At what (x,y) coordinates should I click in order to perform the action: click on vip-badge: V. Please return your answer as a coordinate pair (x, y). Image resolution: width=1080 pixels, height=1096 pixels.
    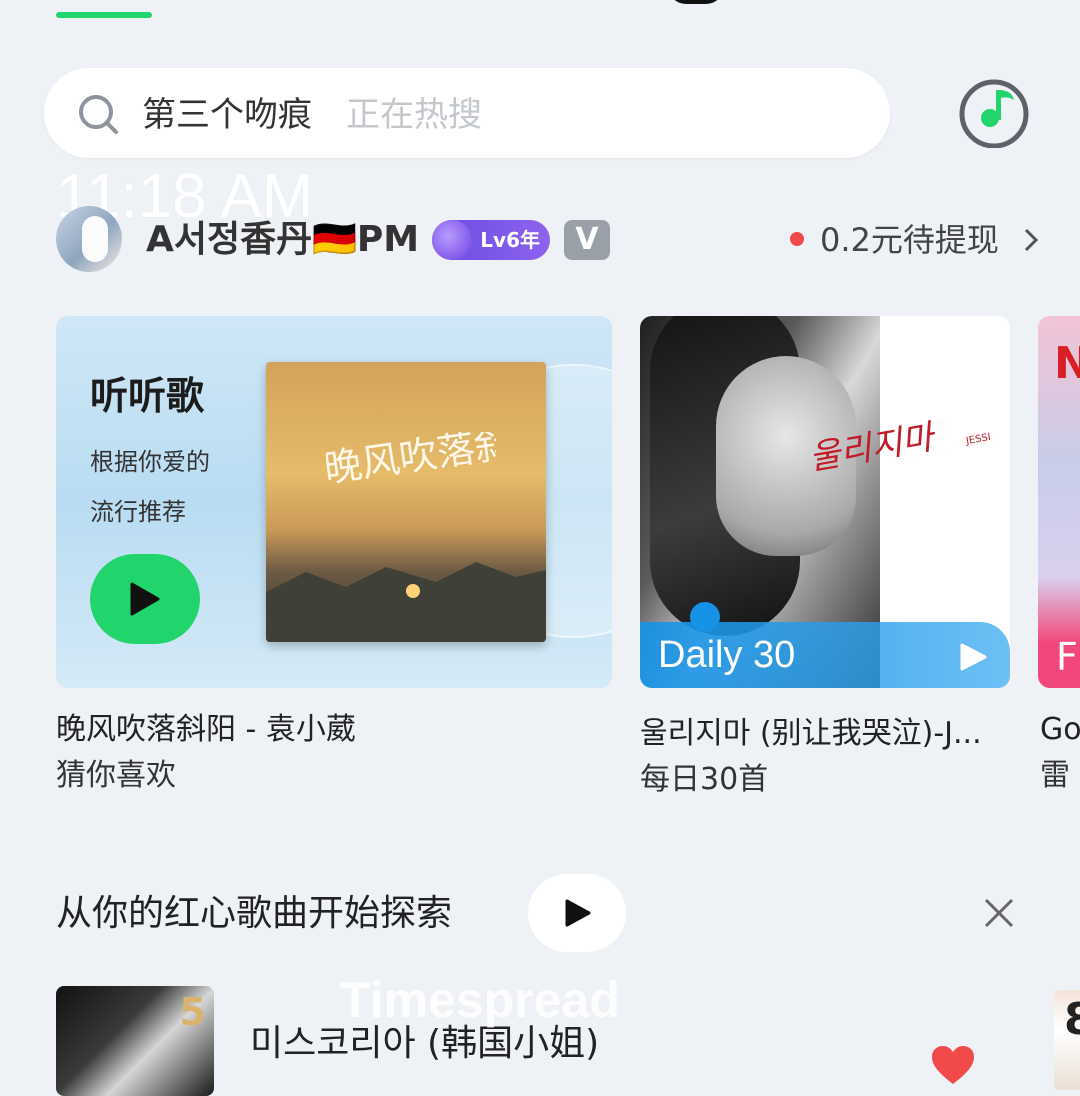
    Looking at the image, I should click on (587, 240).